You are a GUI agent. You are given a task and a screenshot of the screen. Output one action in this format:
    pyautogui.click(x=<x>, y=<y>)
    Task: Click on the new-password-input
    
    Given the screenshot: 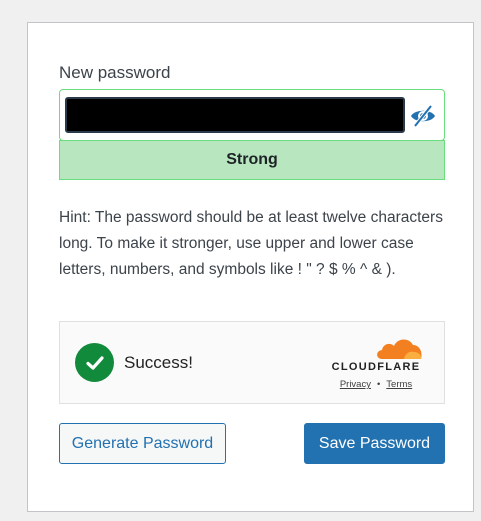 What is the action you would take?
    pyautogui.click(x=235, y=115)
    